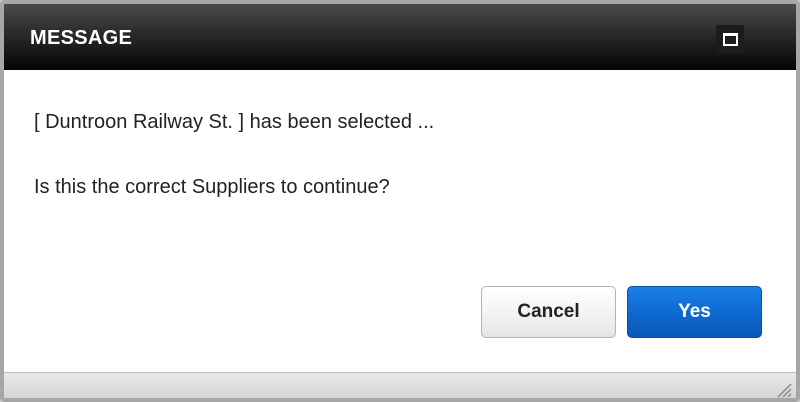 The image size is (800, 402). I want to click on dialog-footer, so click(400, 385).